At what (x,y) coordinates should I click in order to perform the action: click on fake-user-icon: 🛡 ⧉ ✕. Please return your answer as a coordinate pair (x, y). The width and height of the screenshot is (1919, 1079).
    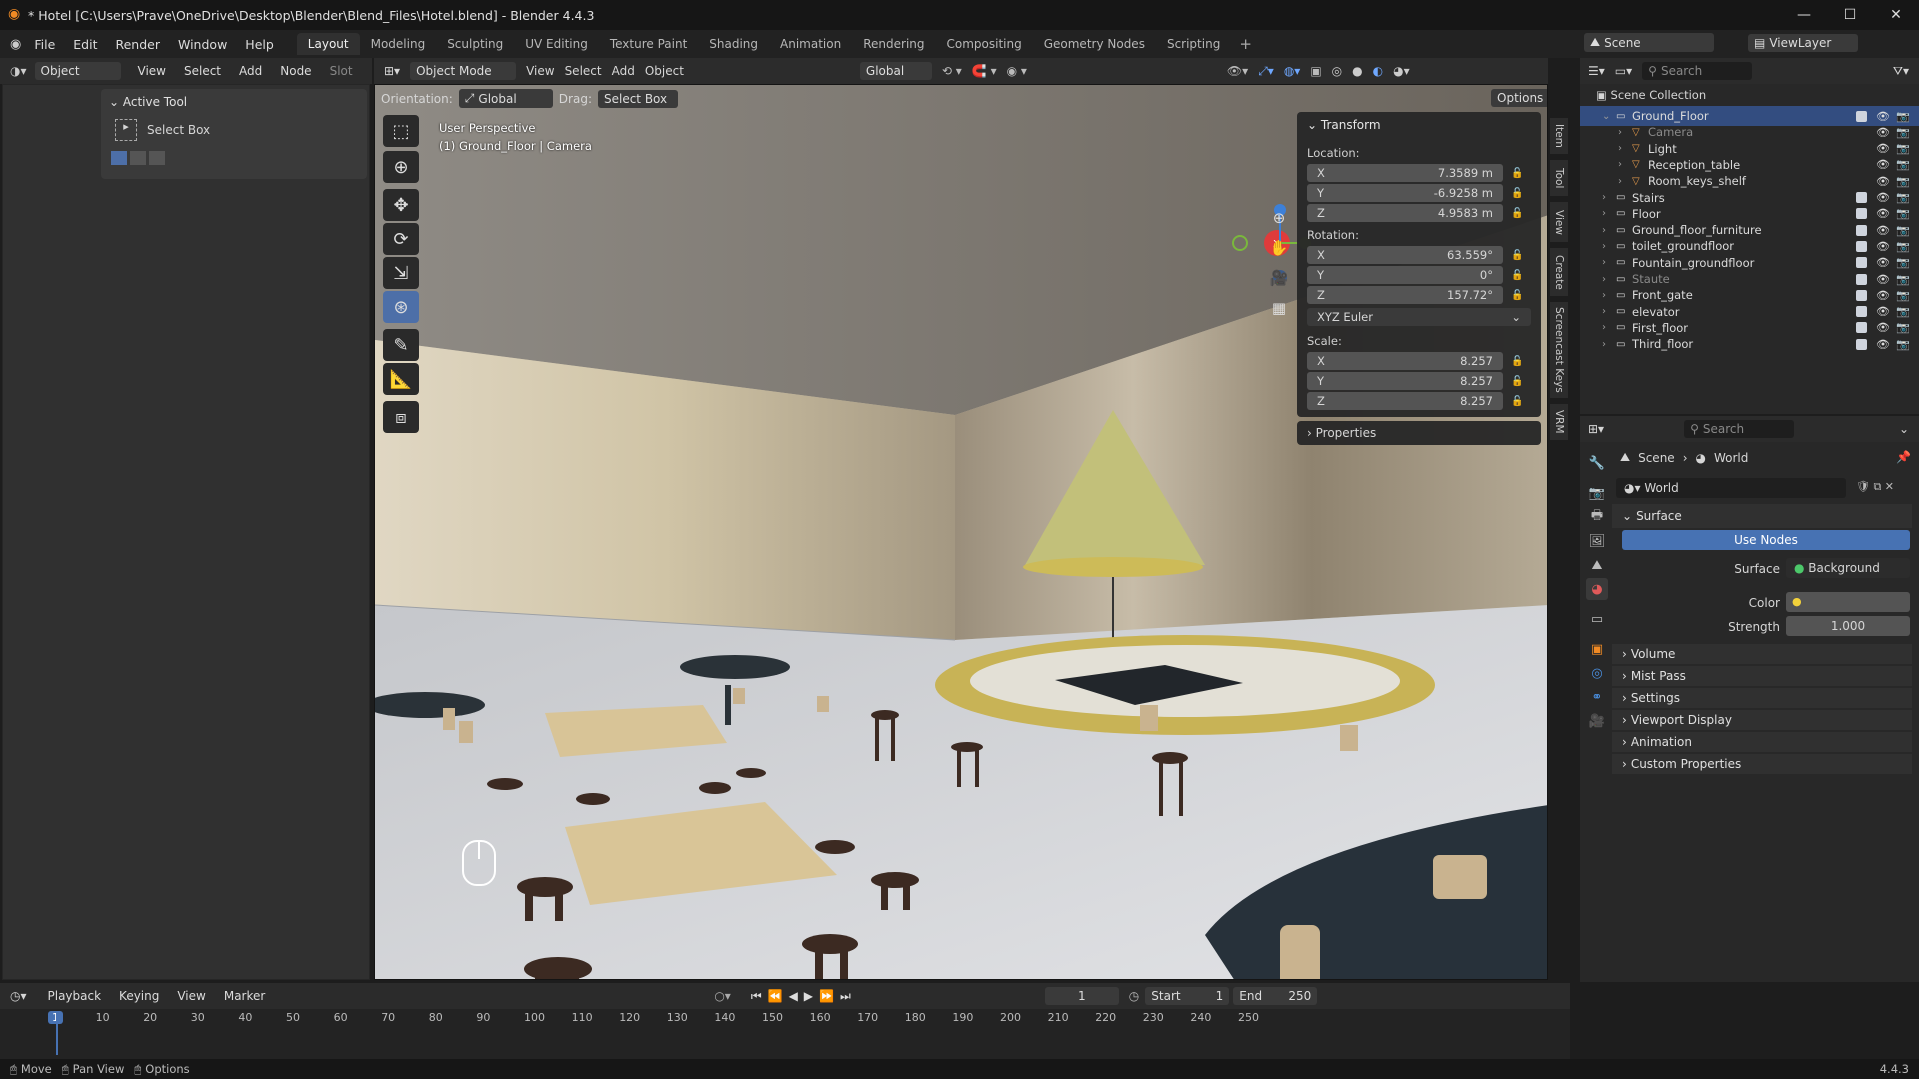
    Looking at the image, I should click on (1875, 487).